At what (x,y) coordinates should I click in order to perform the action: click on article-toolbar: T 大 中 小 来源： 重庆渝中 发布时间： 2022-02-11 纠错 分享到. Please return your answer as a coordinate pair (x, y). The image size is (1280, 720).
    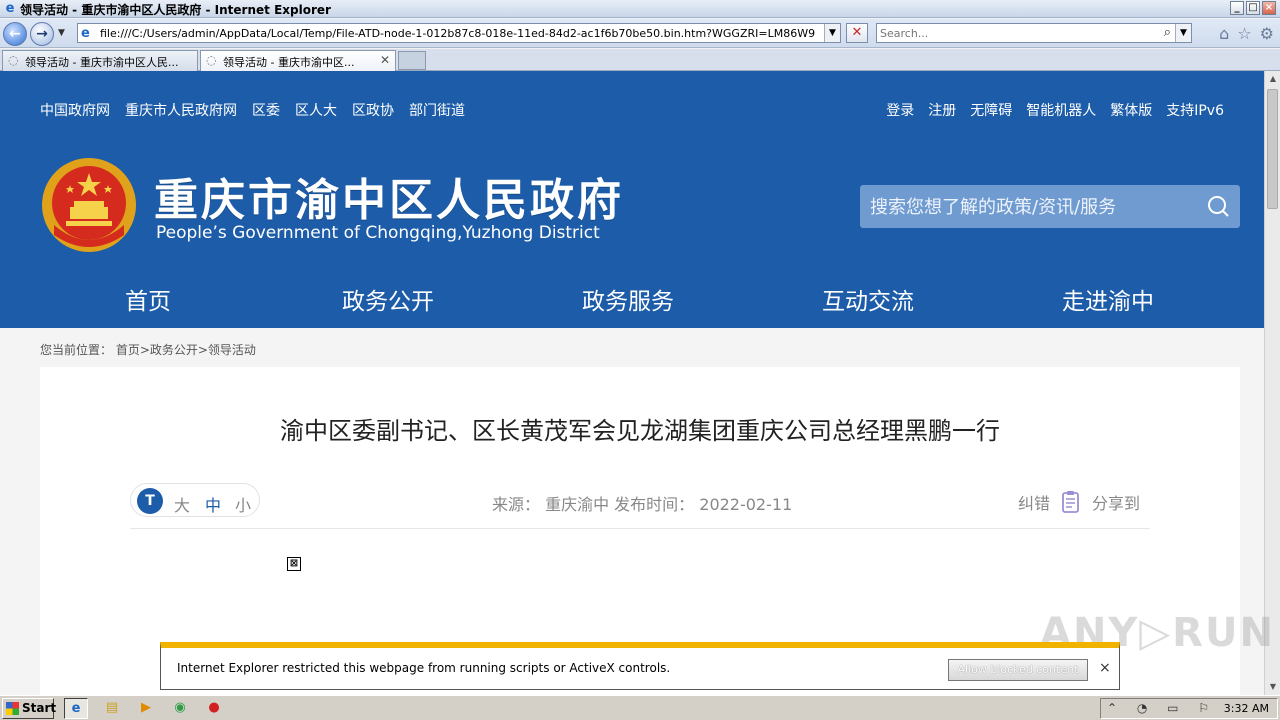
    Looking at the image, I should click on (640, 506).